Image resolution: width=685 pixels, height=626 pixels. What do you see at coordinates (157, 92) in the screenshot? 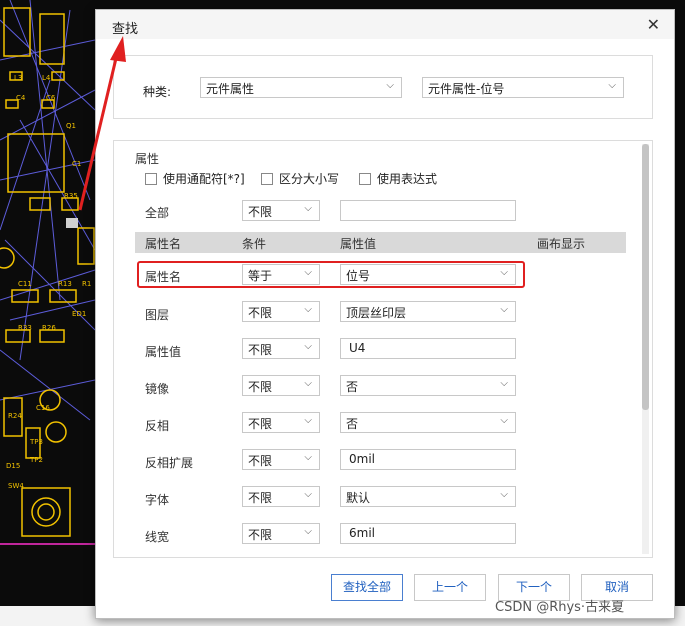
I see `type-label: 种类:` at bounding box center [157, 92].